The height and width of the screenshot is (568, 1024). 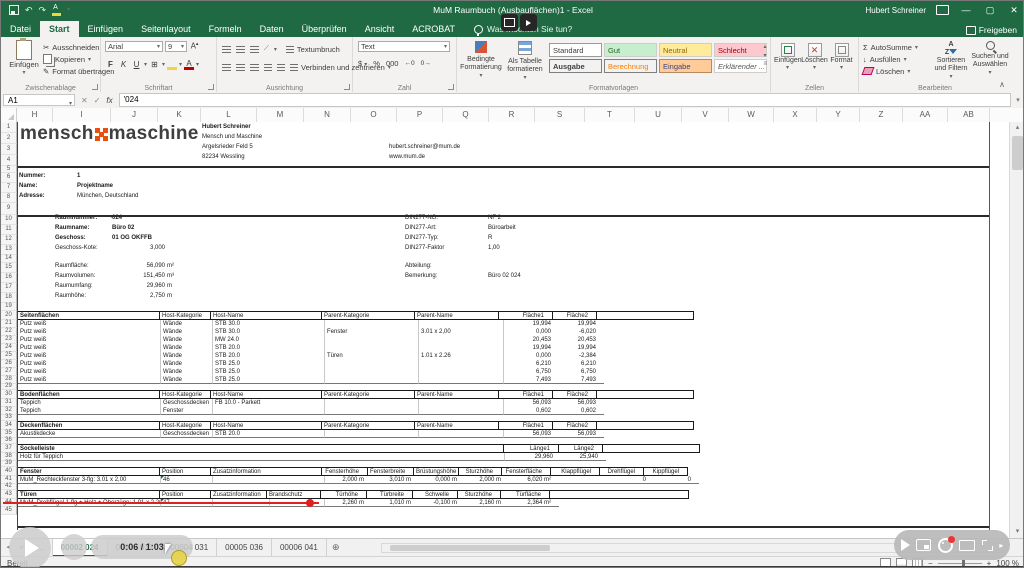 I want to click on row-number-40: 40, so click(x=9, y=471).